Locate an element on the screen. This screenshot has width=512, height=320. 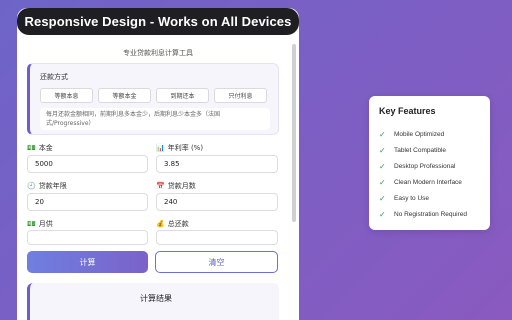
clear-button: 清空 is located at coordinates (216, 262).